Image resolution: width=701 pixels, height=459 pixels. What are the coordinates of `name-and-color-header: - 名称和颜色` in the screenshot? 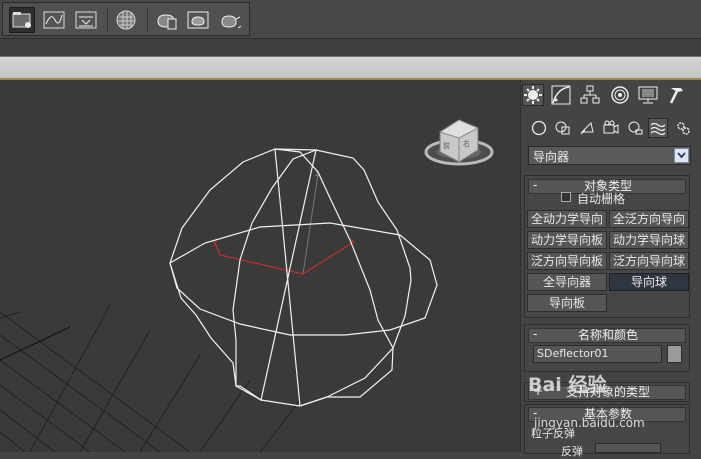 It's located at (607, 335).